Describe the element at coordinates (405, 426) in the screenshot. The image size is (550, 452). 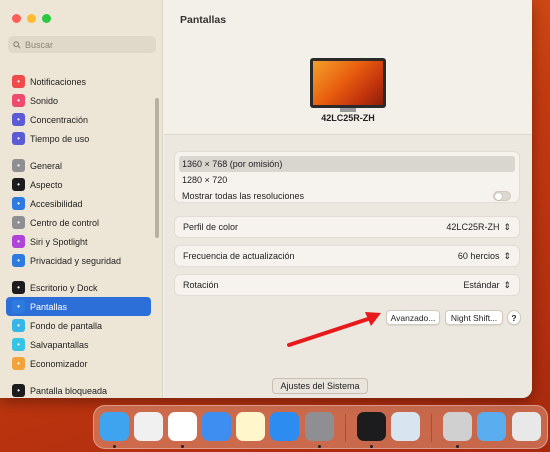
I see `preview-icon` at that location.